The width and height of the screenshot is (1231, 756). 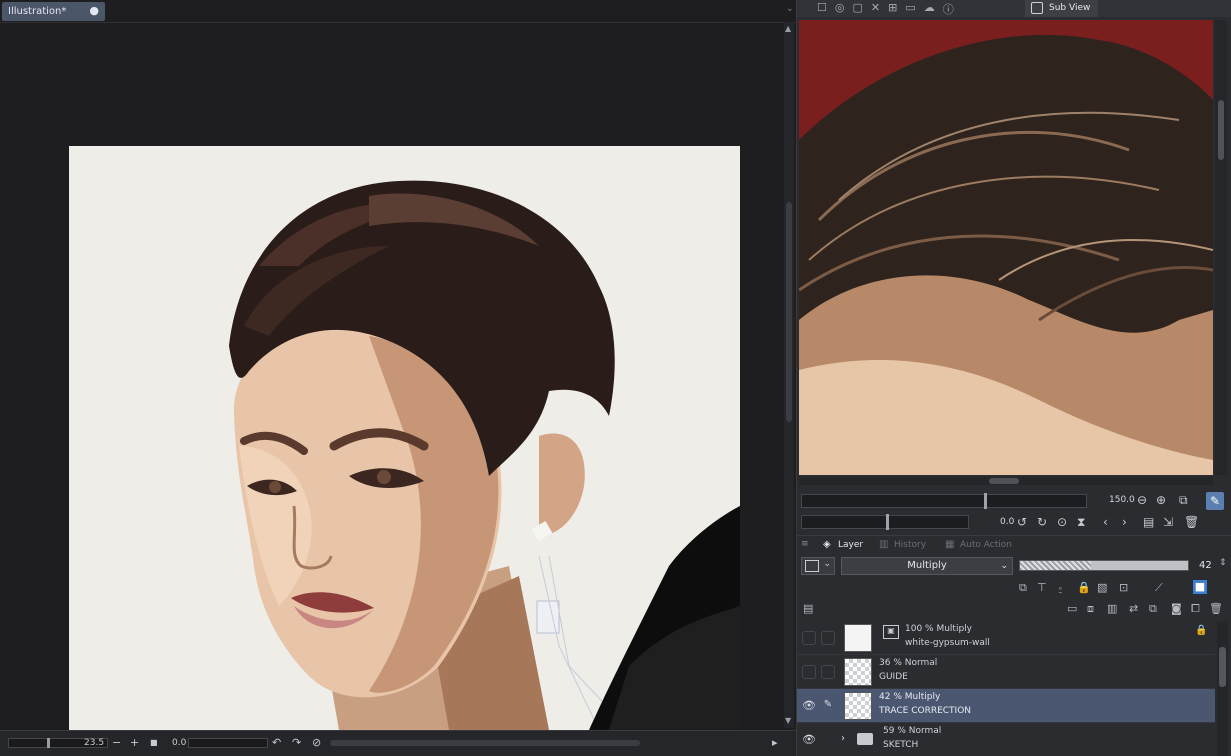 I want to click on flip-icon: ⧗, so click(x=1081, y=522).